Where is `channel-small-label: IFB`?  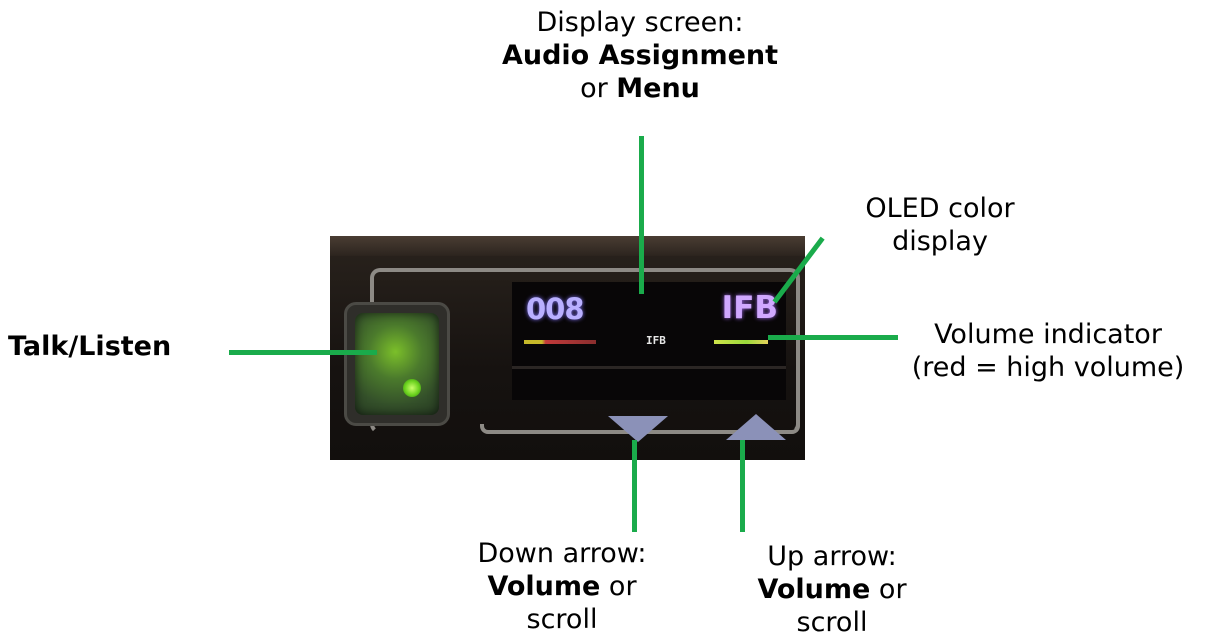 channel-small-label: IFB is located at coordinates (656, 340).